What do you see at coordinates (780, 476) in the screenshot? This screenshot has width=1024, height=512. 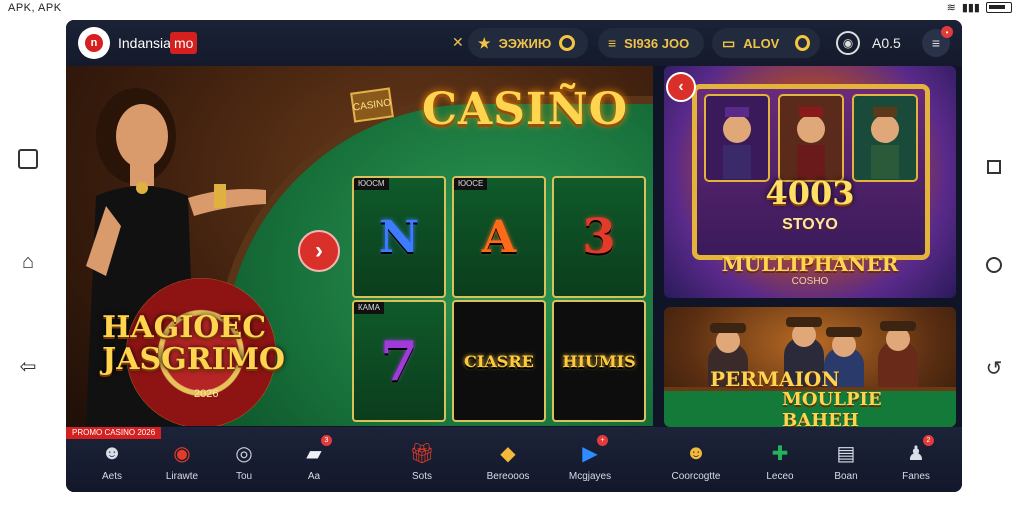 I see `nav-label: Leceo` at bounding box center [780, 476].